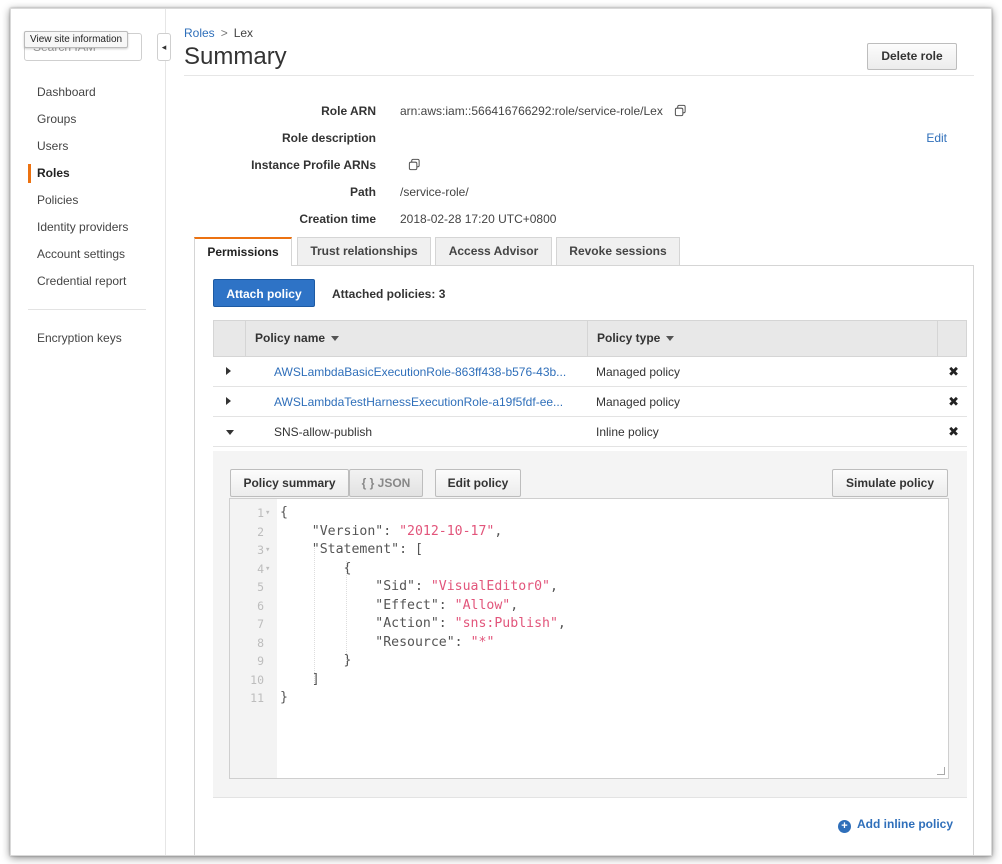 Image resolution: width=1002 pixels, height=864 pixels. What do you see at coordinates (423, 623) in the screenshot?
I see `code-text: "Action": "sns:Publish",` at bounding box center [423, 623].